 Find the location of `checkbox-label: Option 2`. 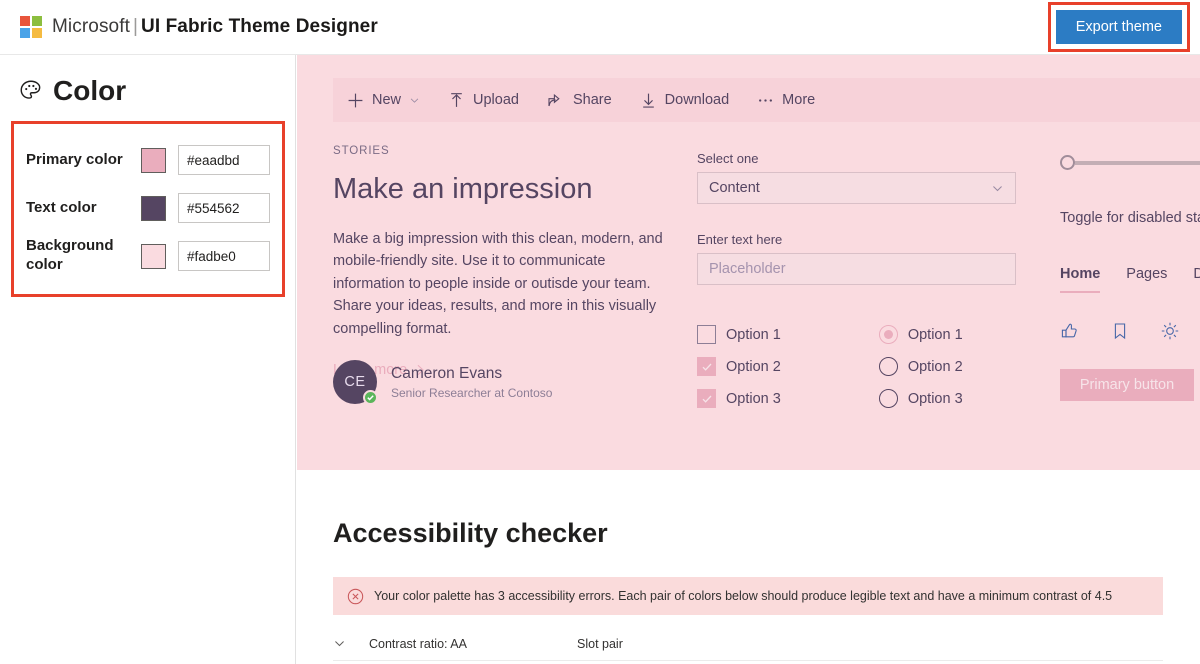

checkbox-label: Option 2 is located at coordinates (753, 366).